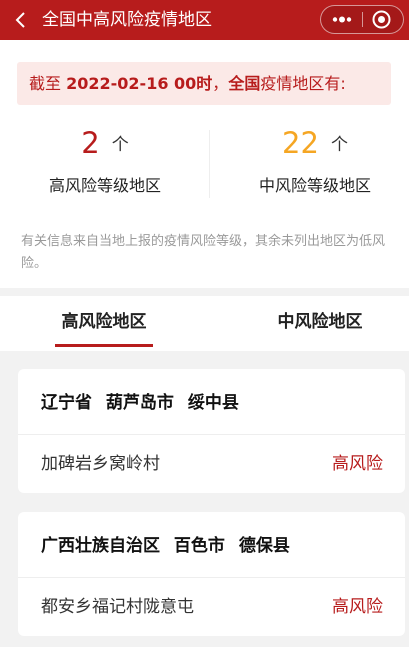 The height and width of the screenshot is (647, 409). What do you see at coordinates (213, 403) in the screenshot?
I see `area-county: 绥中县` at bounding box center [213, 403].